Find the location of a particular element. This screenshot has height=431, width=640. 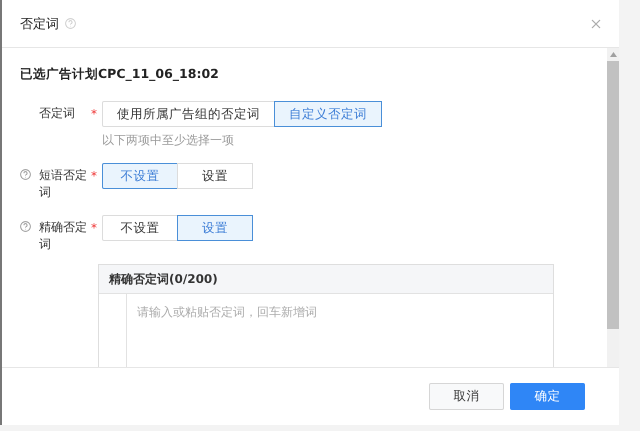

scroll-thumb is located at coordinates (613, 195).